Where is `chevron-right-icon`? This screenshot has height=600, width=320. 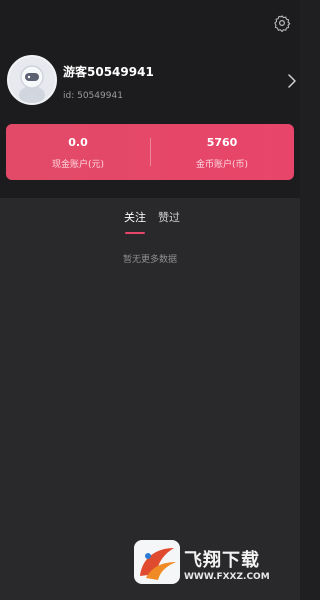
chevron-right-icon is located at coordinates (292, 81).